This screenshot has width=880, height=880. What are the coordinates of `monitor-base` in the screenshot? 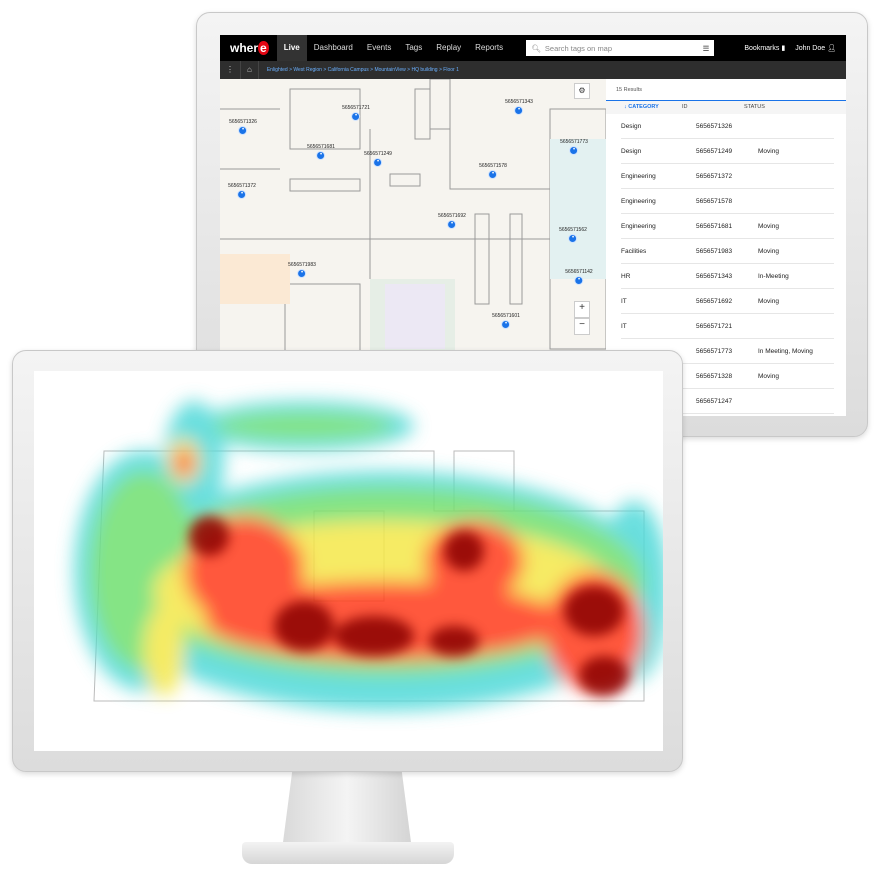 It's located at (348, 853).